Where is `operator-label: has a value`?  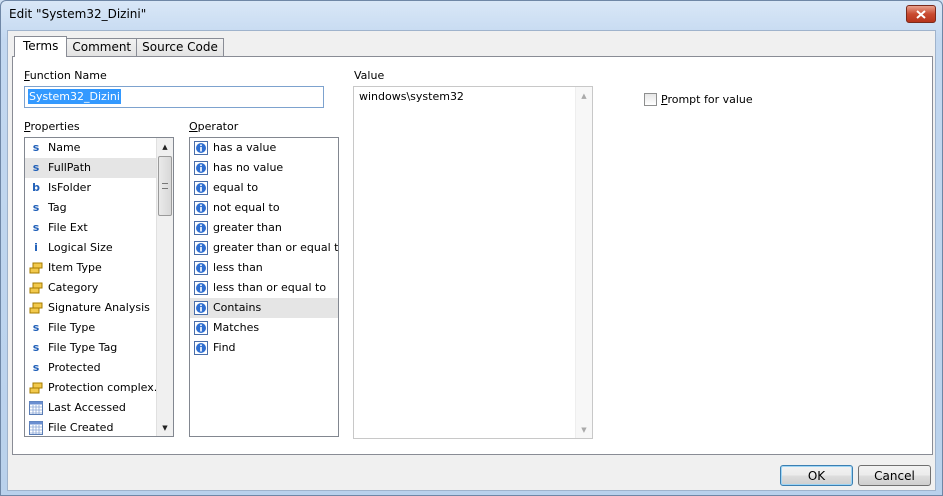 operator-label: has a value is located at coordinates (245, 147).